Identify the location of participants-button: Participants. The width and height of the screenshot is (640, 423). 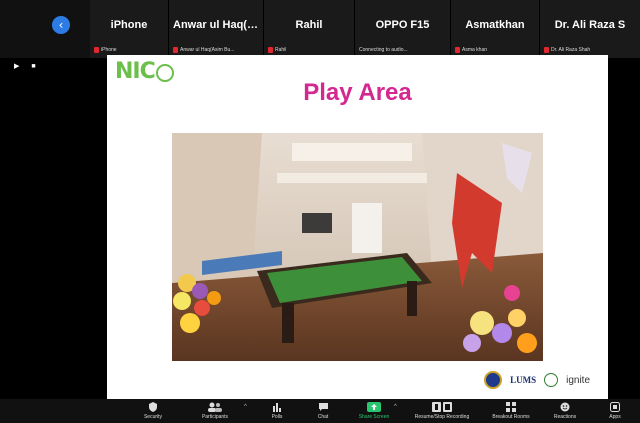
(215, 411).